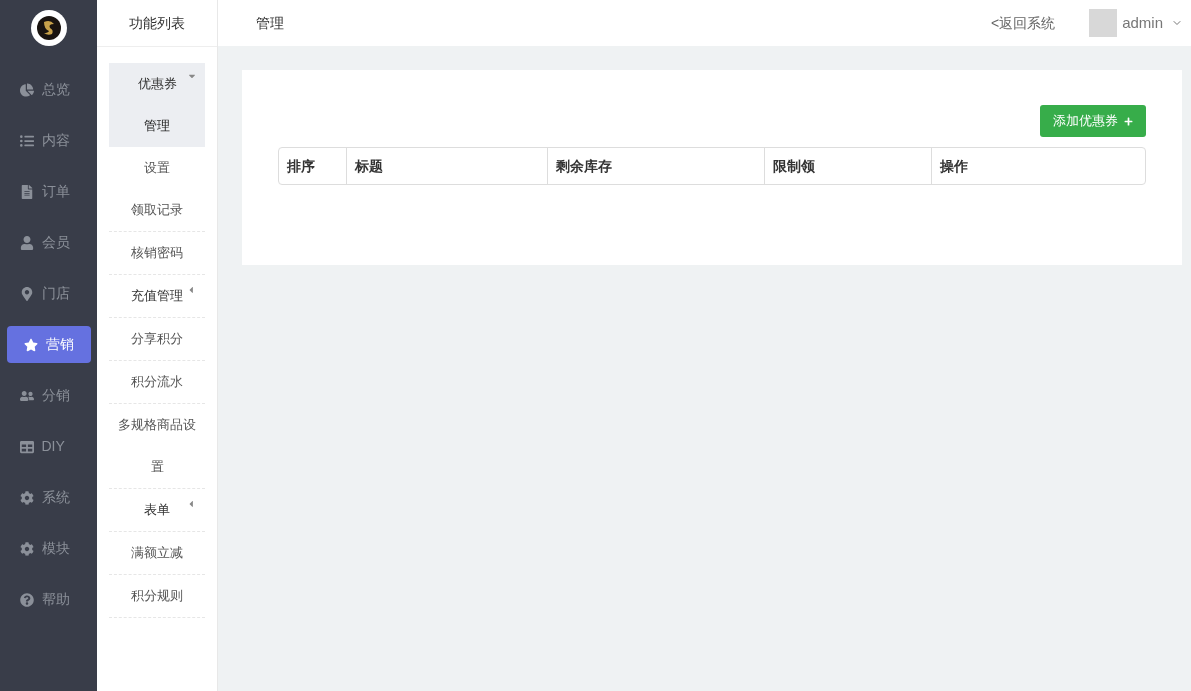 The width and height of the screenshot is (1191, 691). Describe the element at coordinates (48, 242) in the screenshot. I see `nav-item: 会员` at that location.